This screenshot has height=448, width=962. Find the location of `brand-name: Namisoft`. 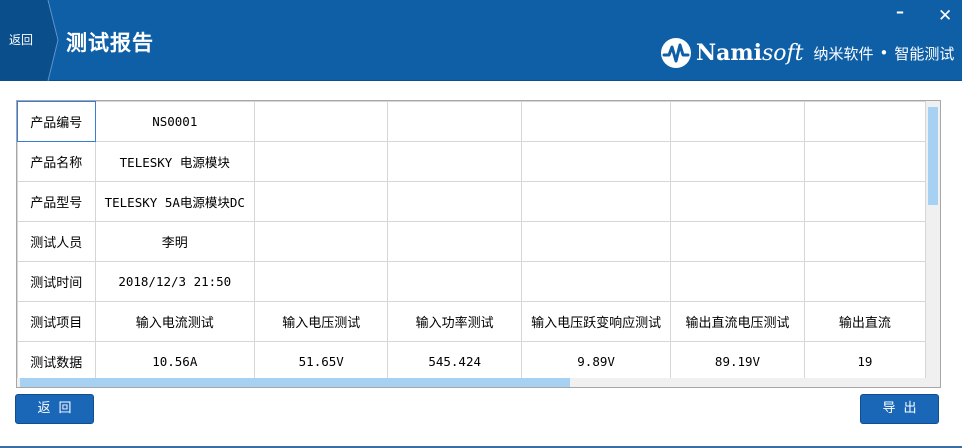

brand-name: Namisoft is located at coordinates (750, 53).